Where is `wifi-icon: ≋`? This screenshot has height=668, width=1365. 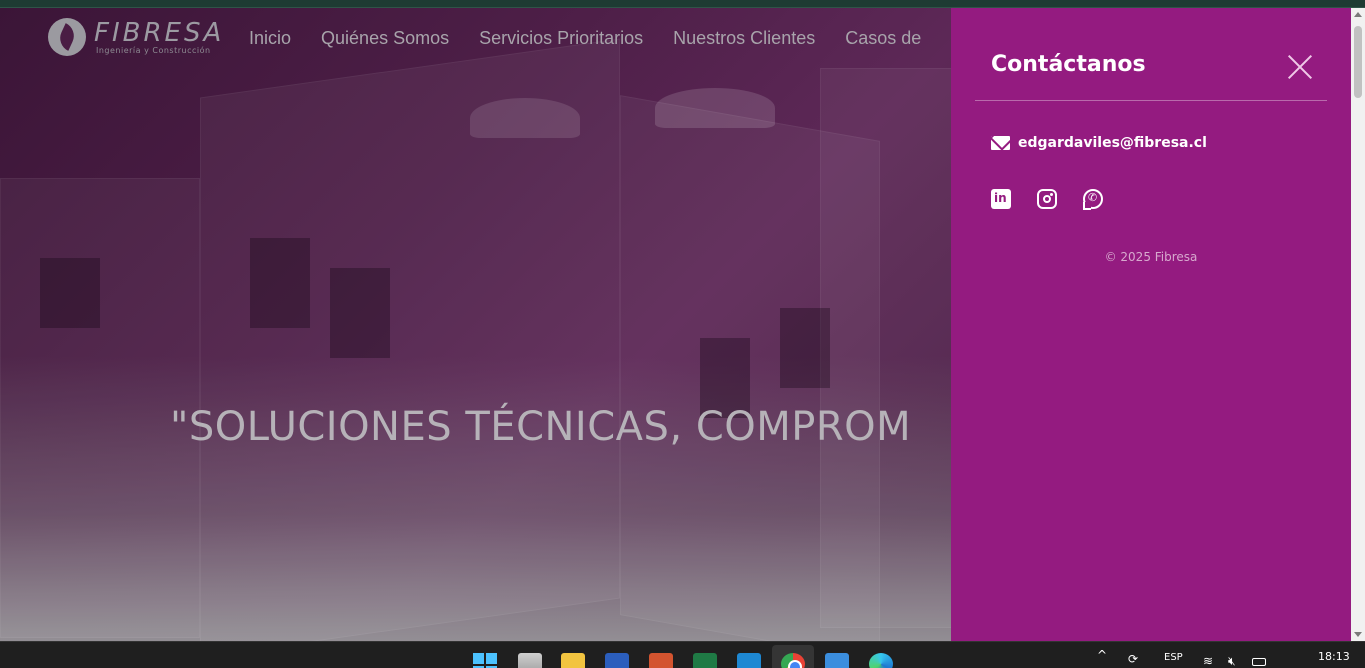 wifi-icon: ≋ is located at coordinates (1208, 661).